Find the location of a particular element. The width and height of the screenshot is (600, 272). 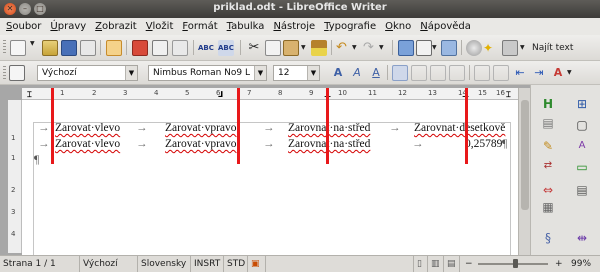

open-folder-icon is located at coordinates (50, 48).